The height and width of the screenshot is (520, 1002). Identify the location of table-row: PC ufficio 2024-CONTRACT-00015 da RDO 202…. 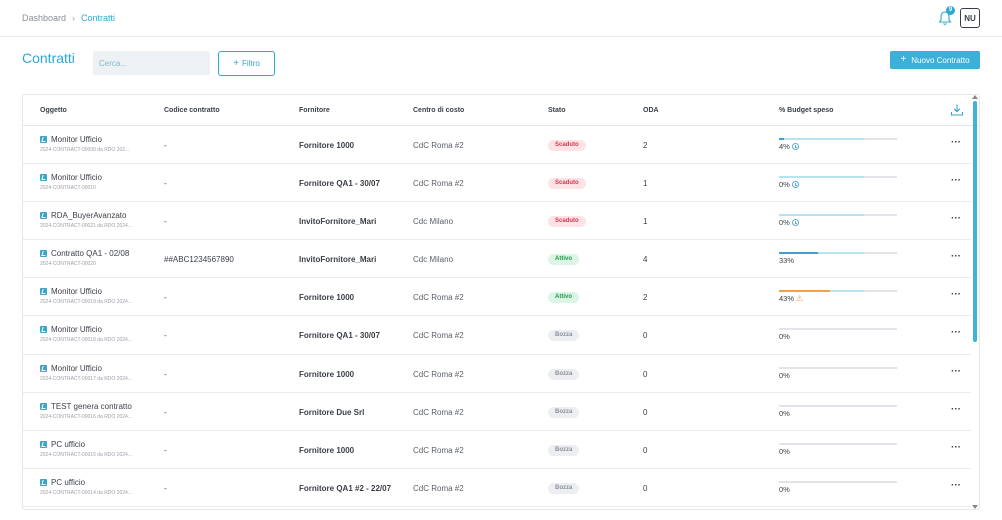
(497, 450).